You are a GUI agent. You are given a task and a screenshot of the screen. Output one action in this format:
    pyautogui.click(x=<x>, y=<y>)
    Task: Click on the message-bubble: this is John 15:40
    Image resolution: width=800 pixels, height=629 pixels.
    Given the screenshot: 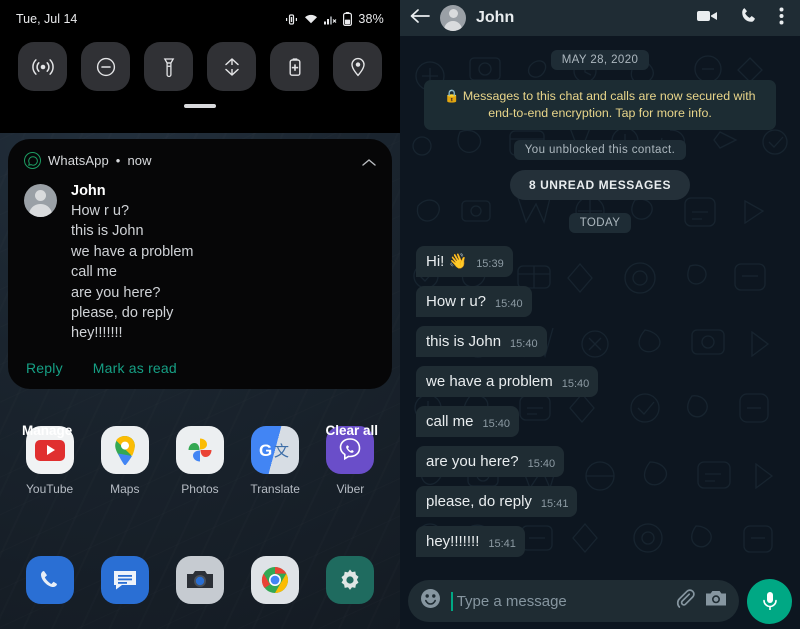 What is the action you would take?
    pyautogui.click(x=481, y=341)
    